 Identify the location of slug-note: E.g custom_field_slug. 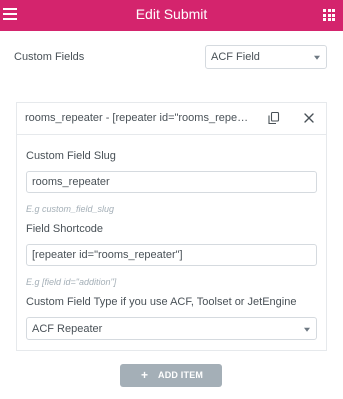
(70, 209).